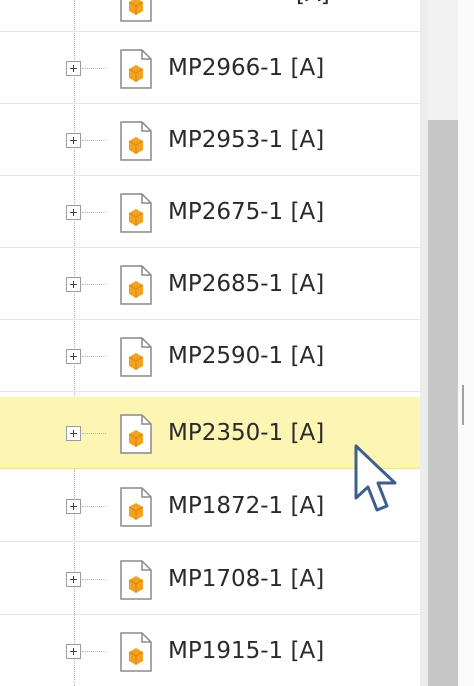  What do you see at coordinates (463, 405) in the screenshot?
I see `splitter-grip-icon` at bounding box center [463, 405].